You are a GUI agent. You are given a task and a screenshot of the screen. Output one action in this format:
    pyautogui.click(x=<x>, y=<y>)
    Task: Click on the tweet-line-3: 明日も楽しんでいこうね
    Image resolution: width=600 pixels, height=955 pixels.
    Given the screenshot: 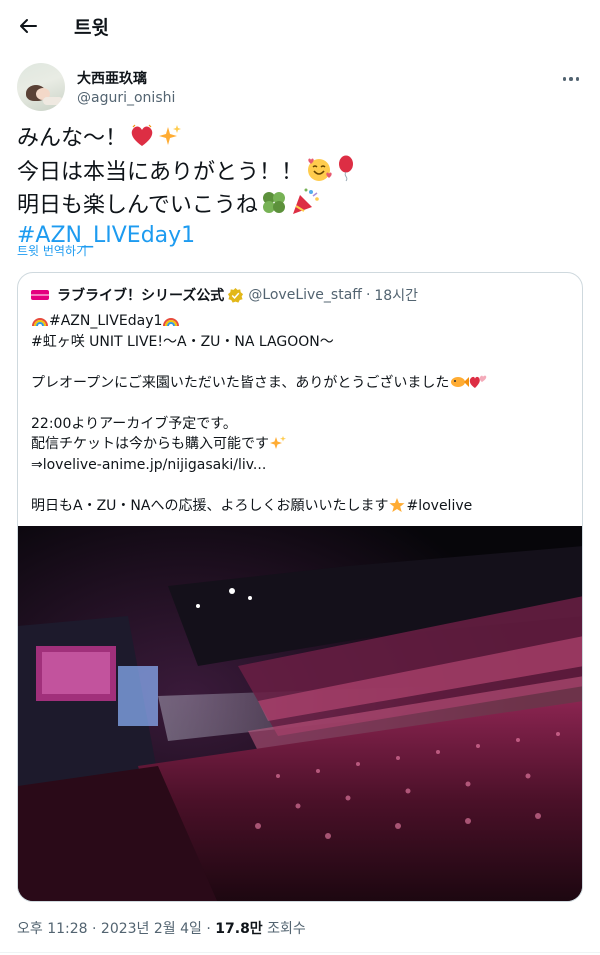 What is the action you would take?
    pyautogui.click(x=300, y=204)
    